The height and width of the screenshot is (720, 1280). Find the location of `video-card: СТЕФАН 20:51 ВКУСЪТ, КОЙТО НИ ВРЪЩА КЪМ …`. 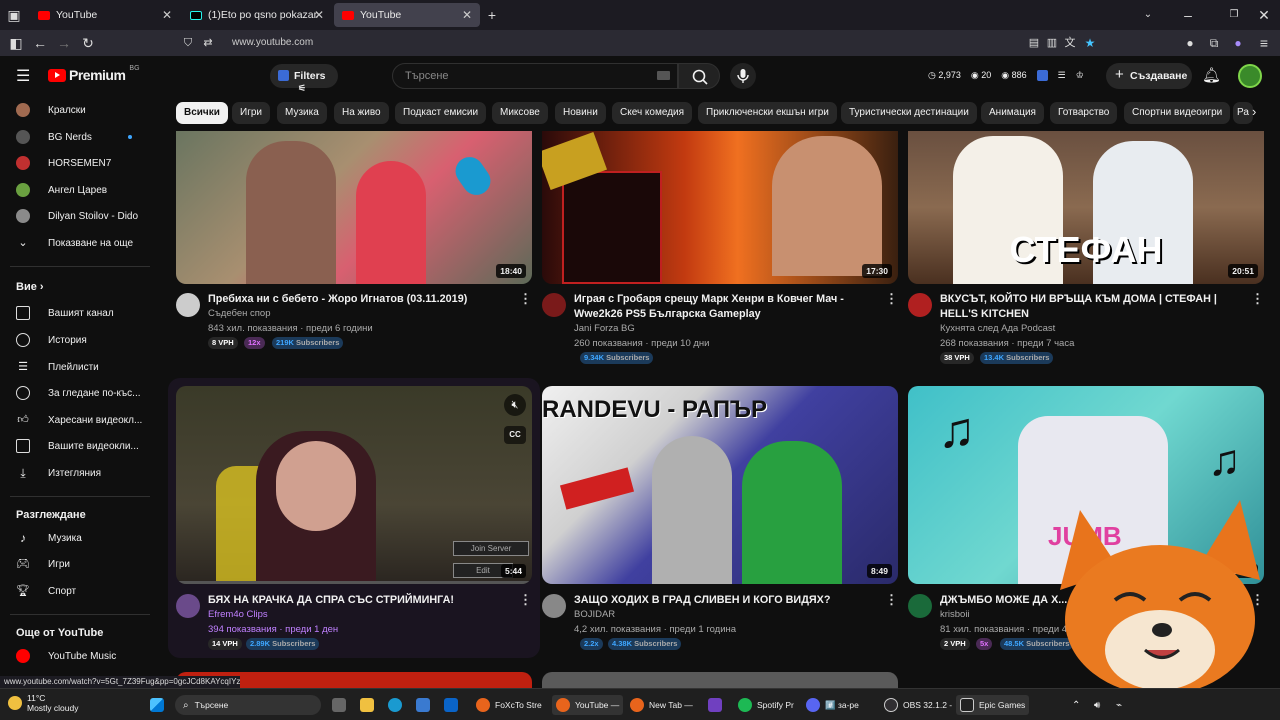

video-card: СТЕФАН 20:51 ВКУСЪТ, КОЙТО НИ ВРЪЩА КЪМ … is located at coordinates (1086, 247).